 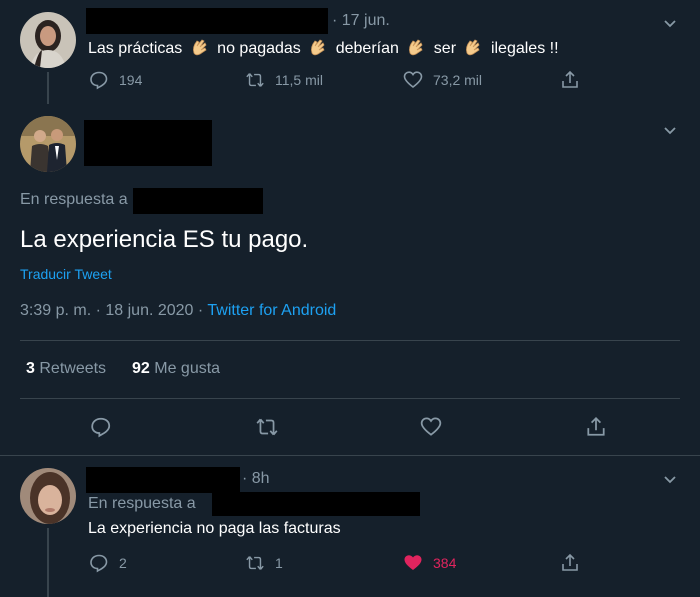 What do you see at coordinates (135, 48) in the screenshot?
I see `tweet-text-part: Las prácticas` at bounding box center [135, 48].